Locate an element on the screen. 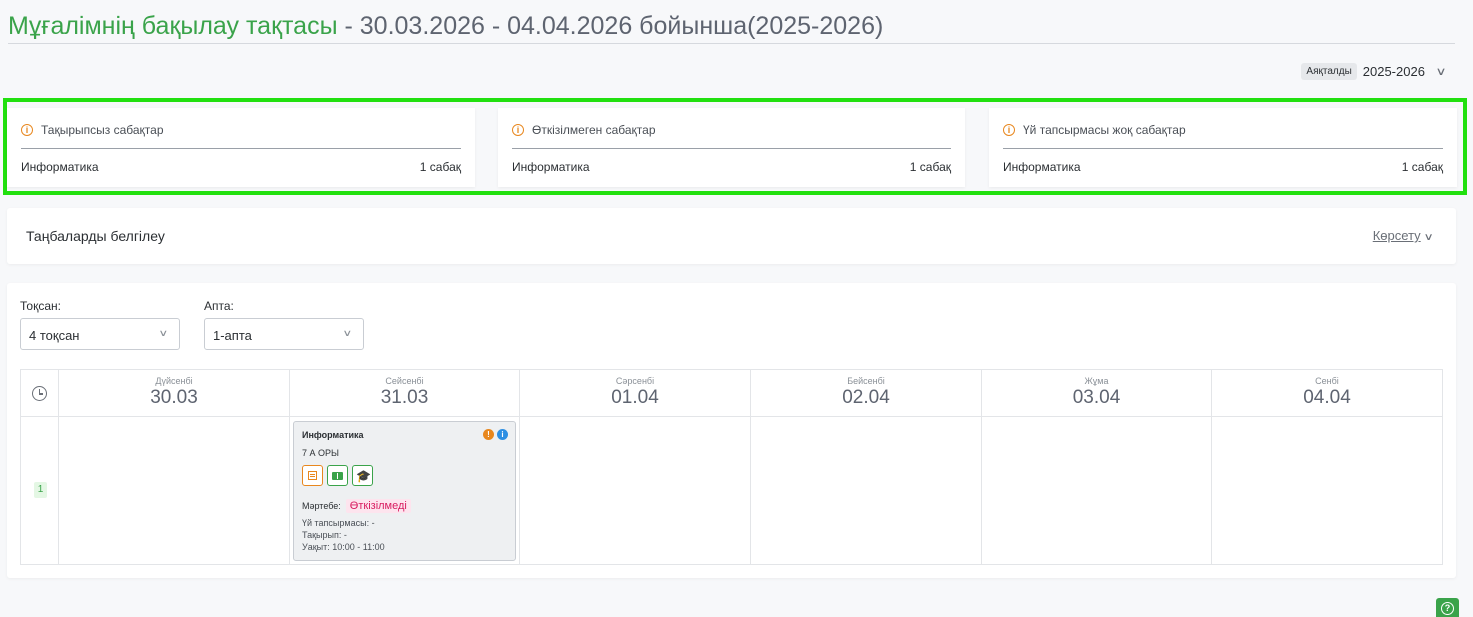 This screenshot has width=1473, height=617. status-label: Мәртебе: is located at coordinates (321, 506).